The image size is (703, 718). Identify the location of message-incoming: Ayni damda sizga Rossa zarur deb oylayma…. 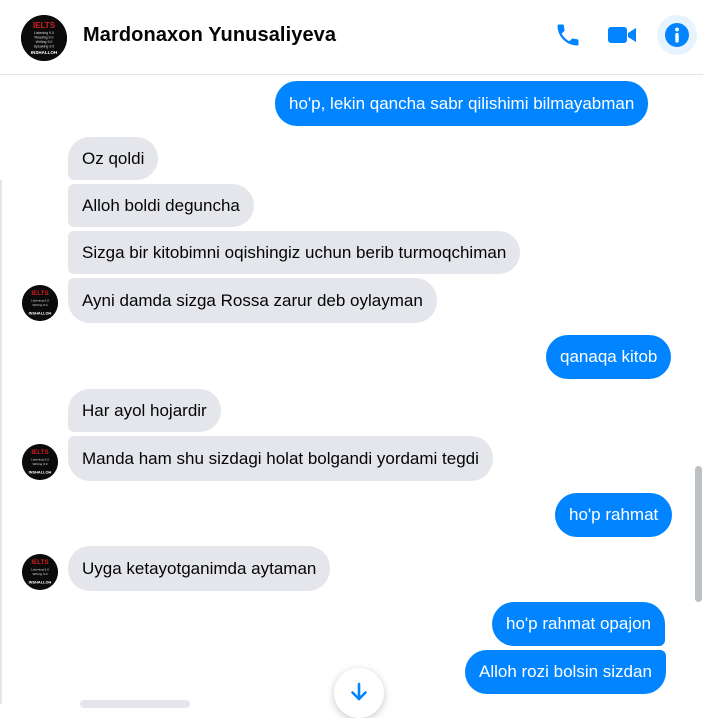
(252, 300).